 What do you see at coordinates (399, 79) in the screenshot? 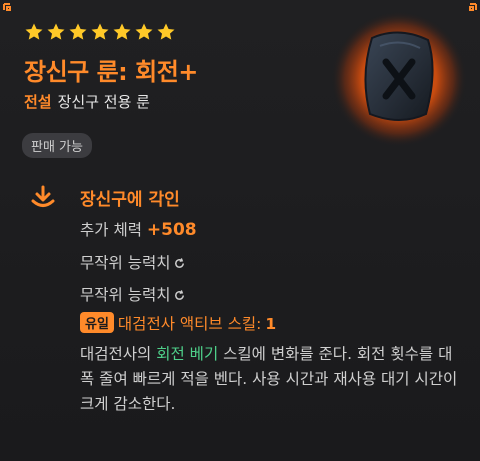
I see `rune-stone-icon` at bounding box center [399, 79].